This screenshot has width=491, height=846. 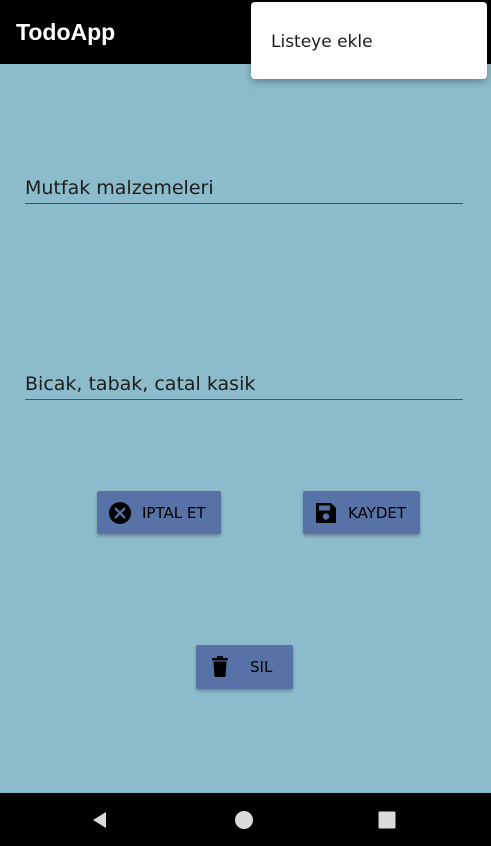 I want to click on cancel-button-label: IPTAL ET, so click(x=174, y=512).